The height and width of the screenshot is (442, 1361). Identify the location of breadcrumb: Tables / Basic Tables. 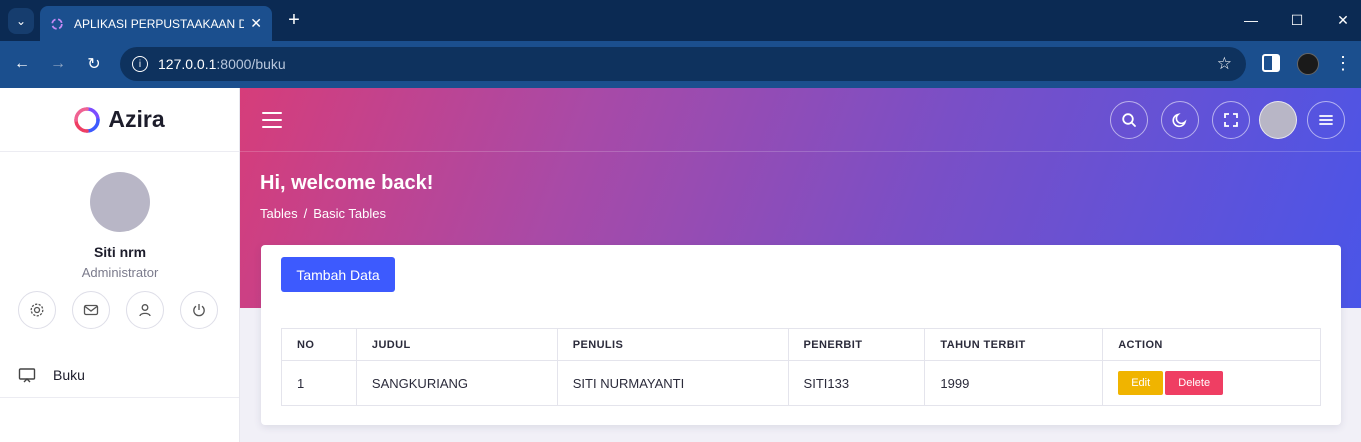
(323, 213).